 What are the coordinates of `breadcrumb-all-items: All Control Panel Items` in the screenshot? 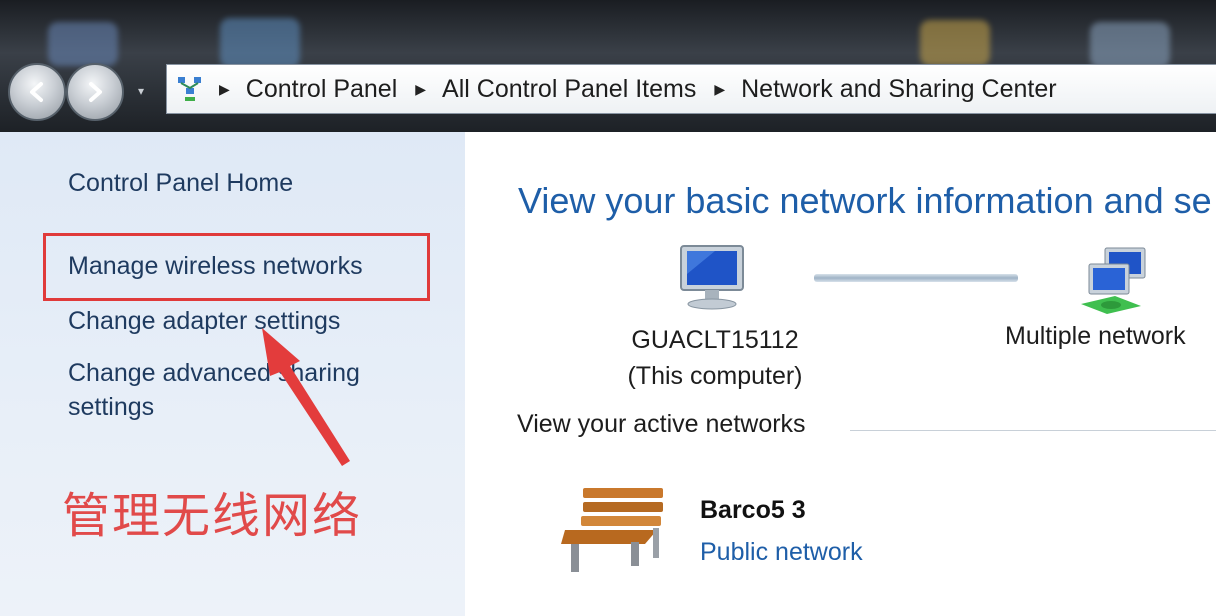 It's located at (569, 89).